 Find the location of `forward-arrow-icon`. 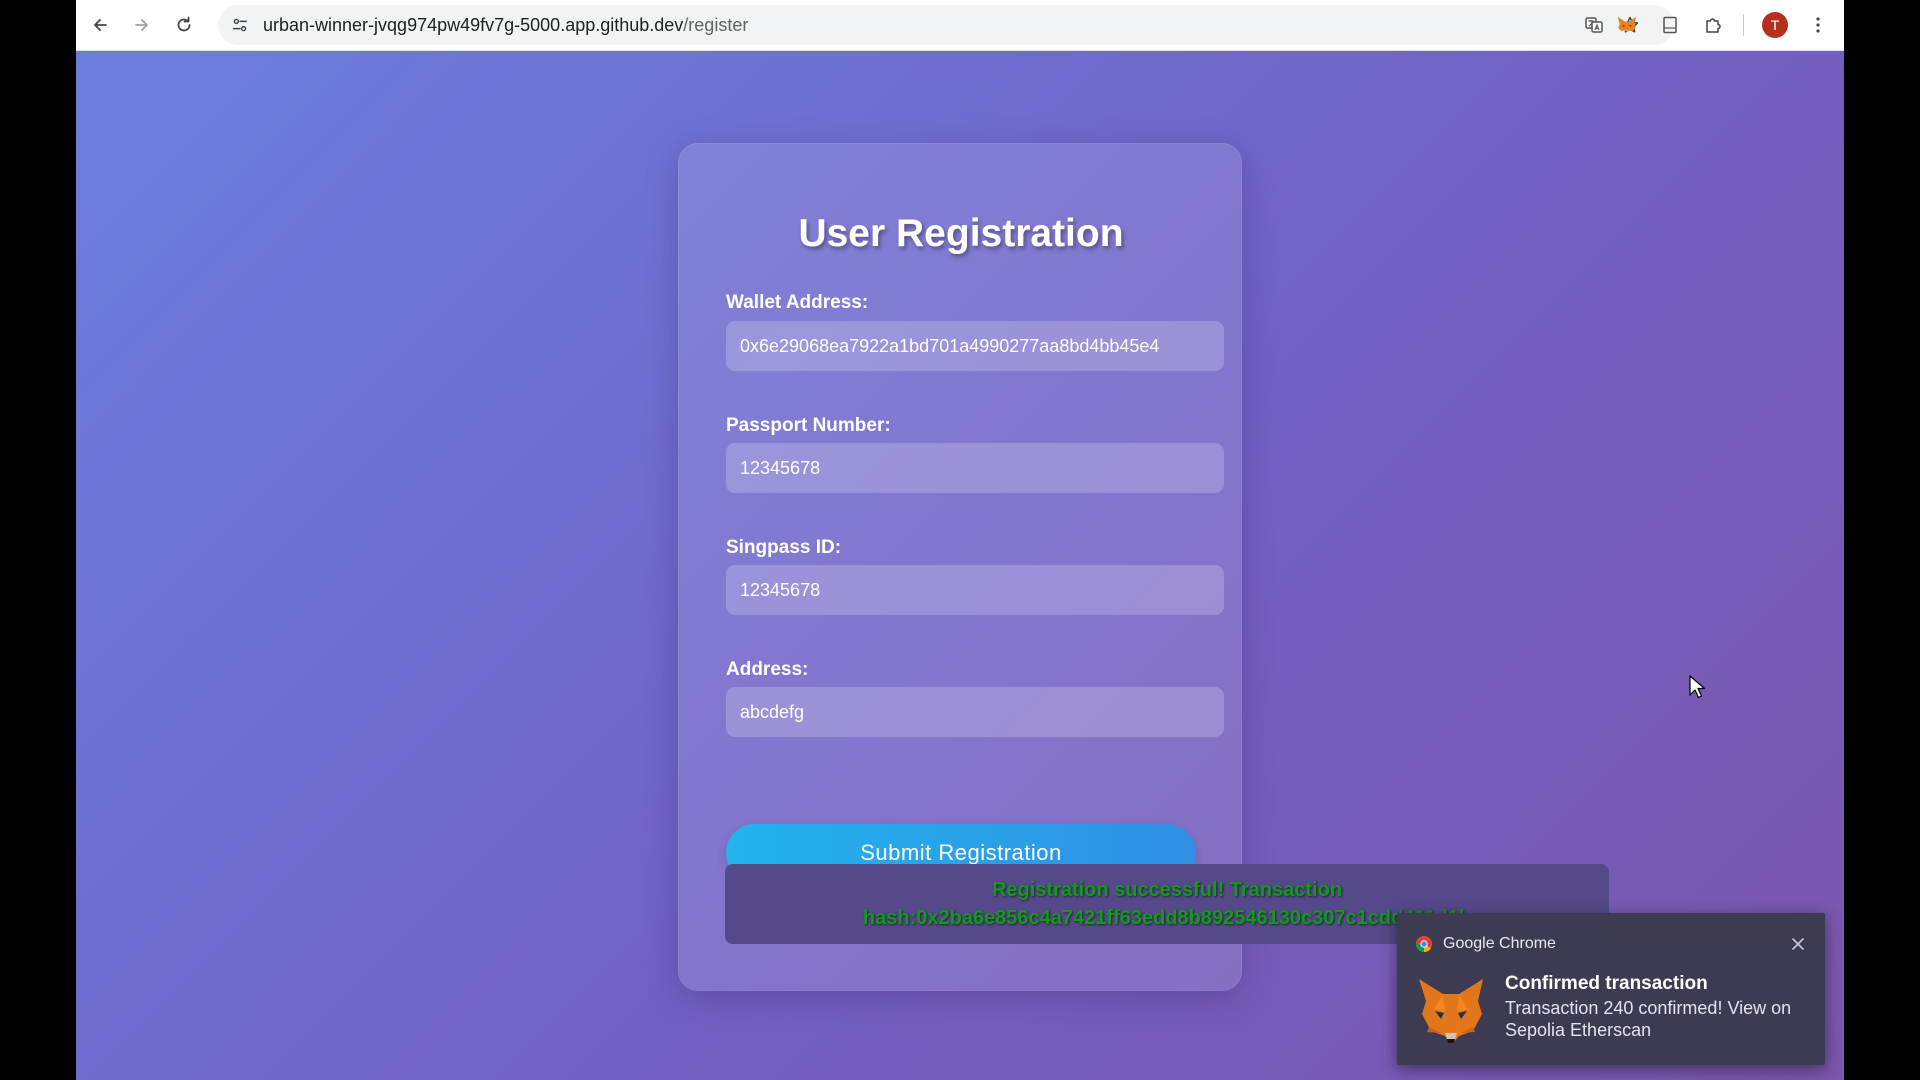

forward-arrow-icon is located at coordinates (141, 25).